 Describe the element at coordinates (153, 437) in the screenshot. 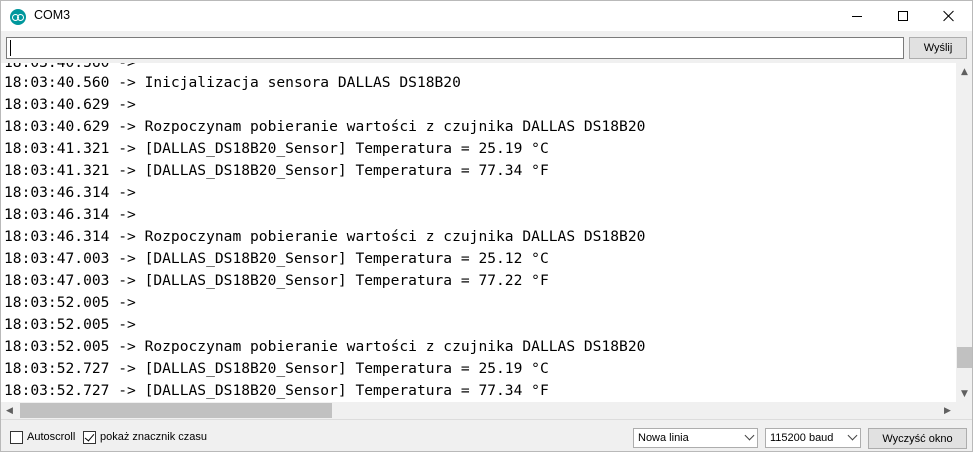

I see `timestamp-label: pokaż znacznik czasu` at that location.